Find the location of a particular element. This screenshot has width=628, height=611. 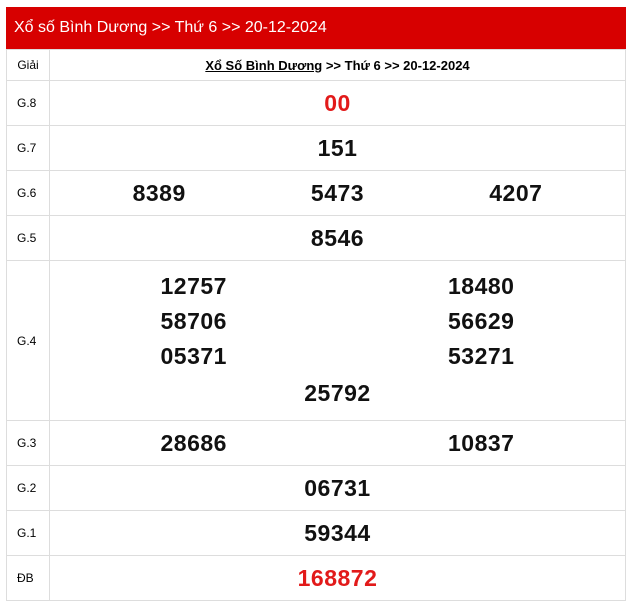

prize-row-g3: G.3 28686 10837 is located at coordinates (316, 443).